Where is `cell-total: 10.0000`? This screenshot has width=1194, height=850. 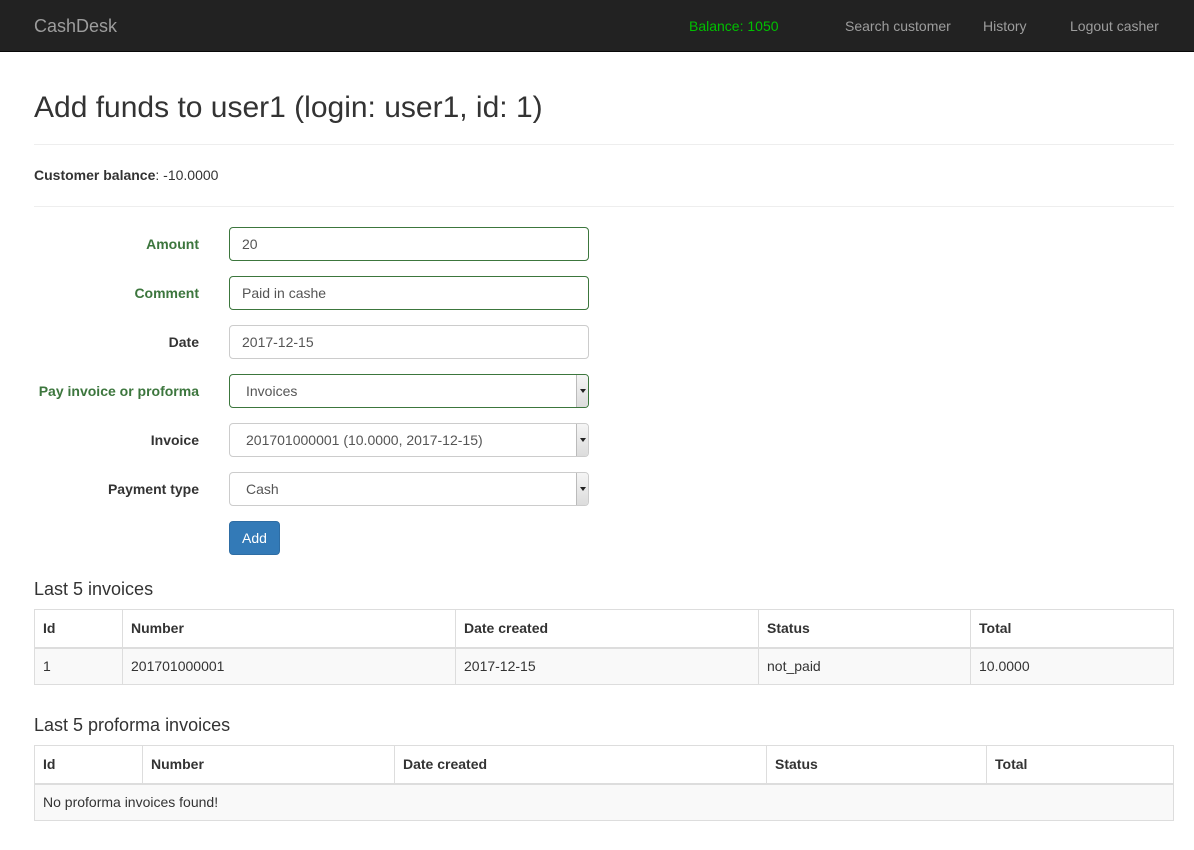 cell-total: 10.0000 is located at coordinates (1072, 666).